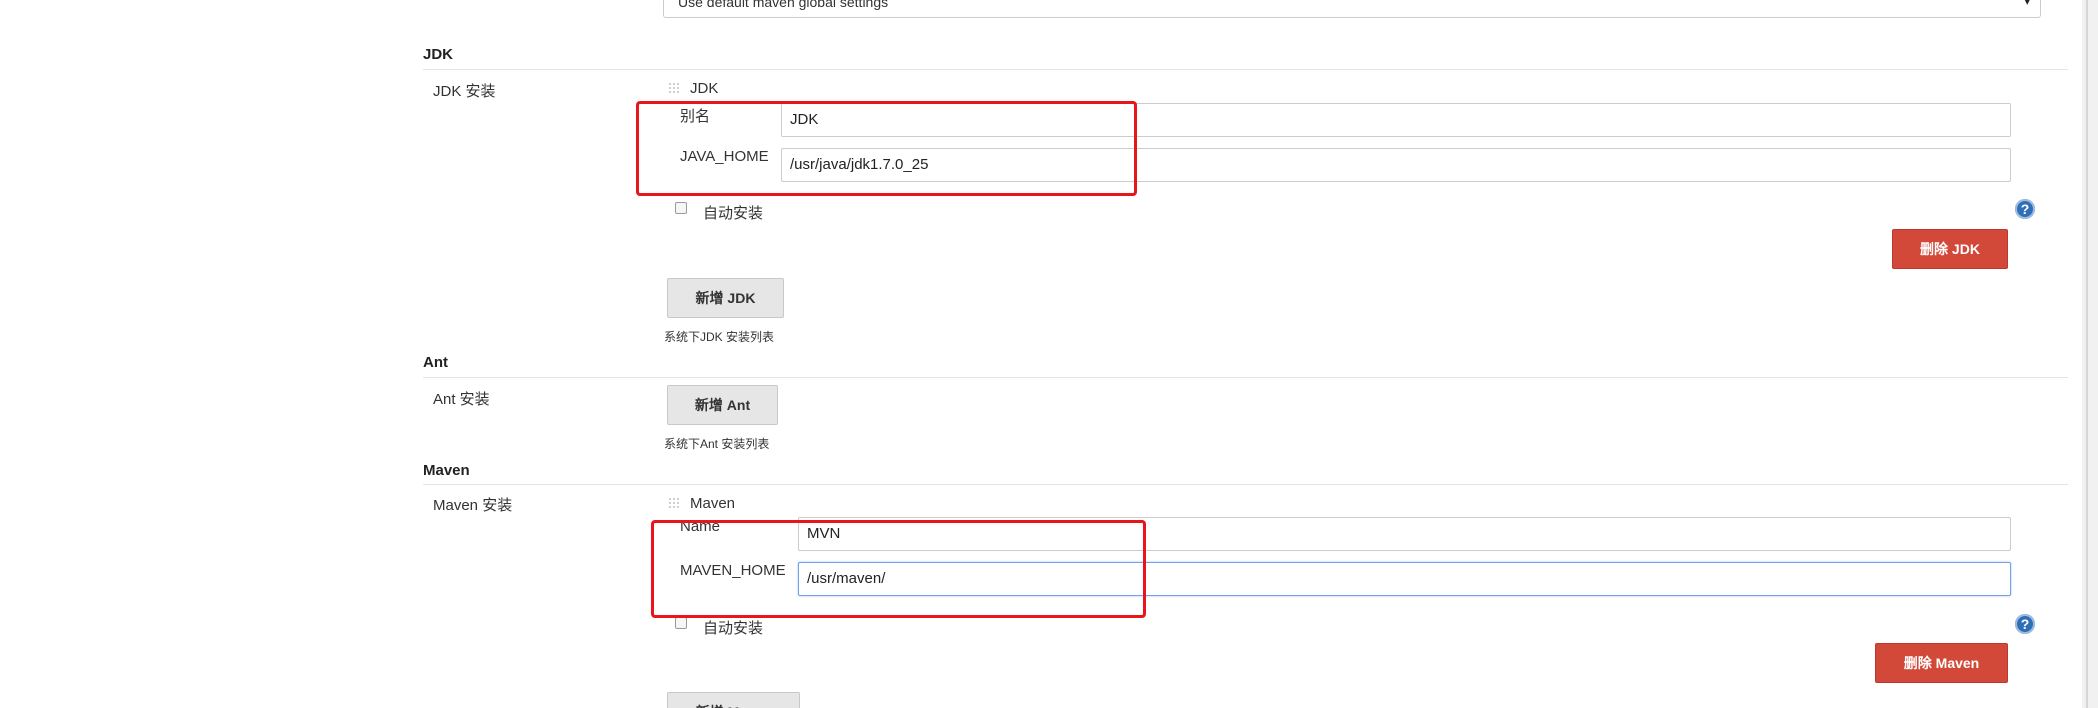 The width and height of the screenshot is (2098, 708). Describe the element at coordinates (783, 5) in the screenshot. I see `maven-global-settings-value: Use default maven global settings` at that location.